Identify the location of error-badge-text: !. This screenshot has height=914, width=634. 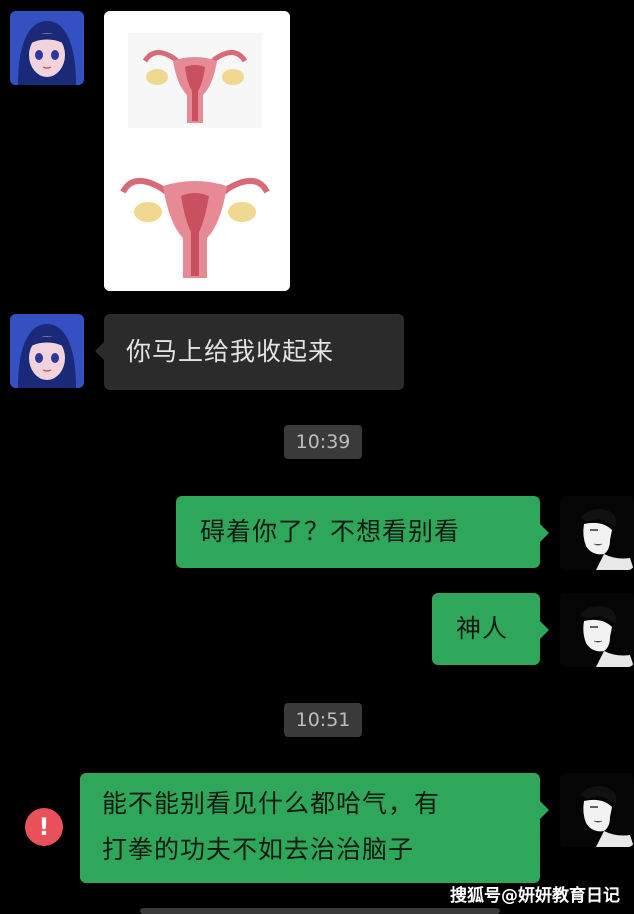
(44, 827).